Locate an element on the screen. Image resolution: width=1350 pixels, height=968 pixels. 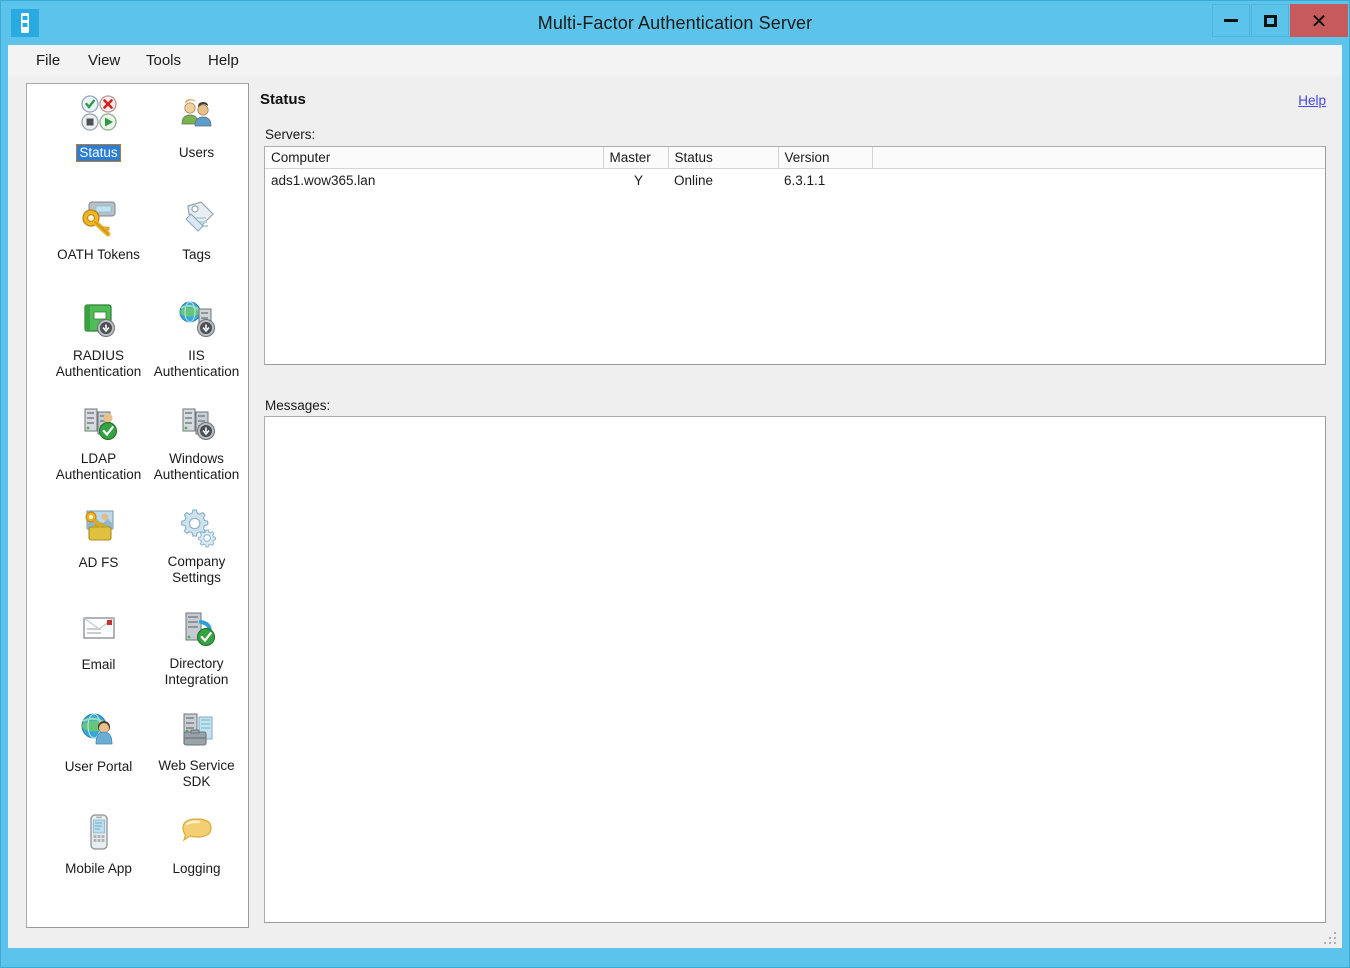
mobile-app-icon is located at coordinates (98, 832).